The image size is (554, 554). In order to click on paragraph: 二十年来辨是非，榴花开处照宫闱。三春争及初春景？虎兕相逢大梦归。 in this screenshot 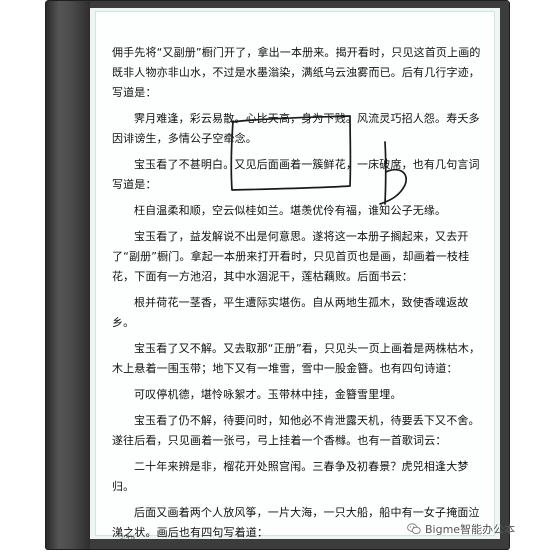, I will do `click(290, 476)`.